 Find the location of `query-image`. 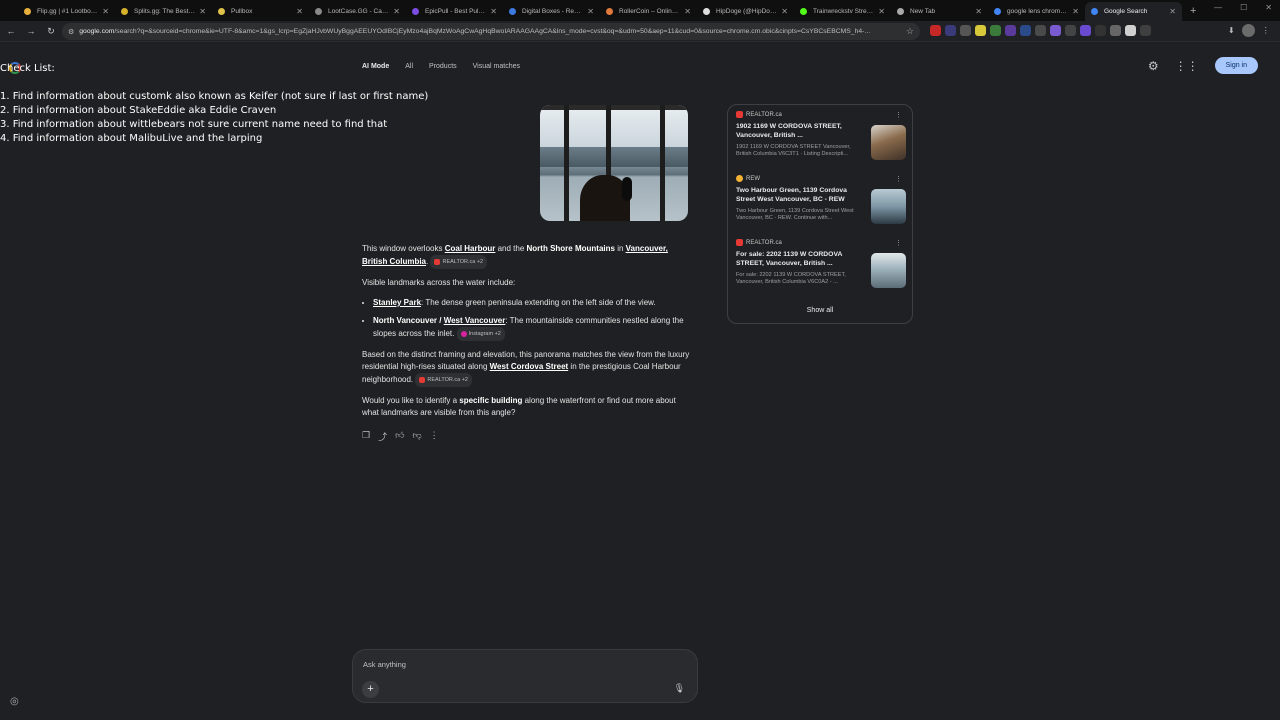

query-image is located at coordinates (614, 163).